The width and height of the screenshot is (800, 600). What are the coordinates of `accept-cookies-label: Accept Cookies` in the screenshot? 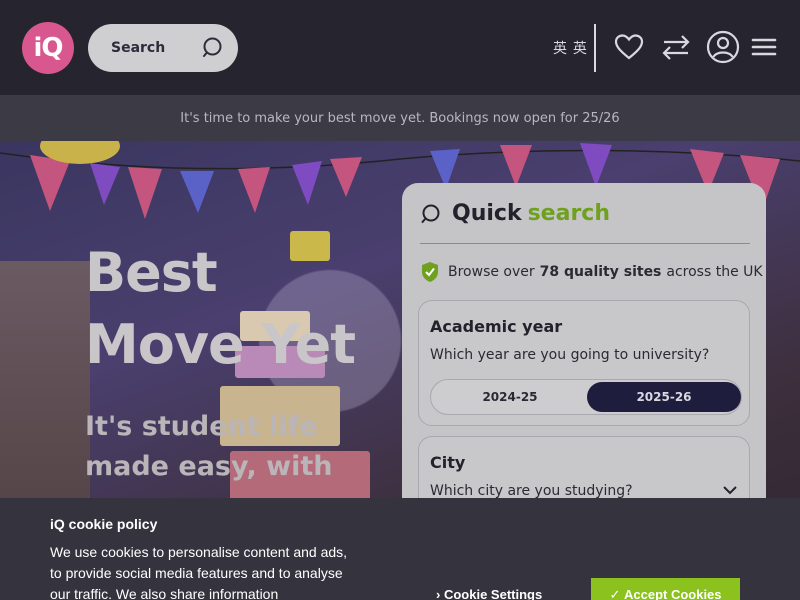 It's located at (672, 593).